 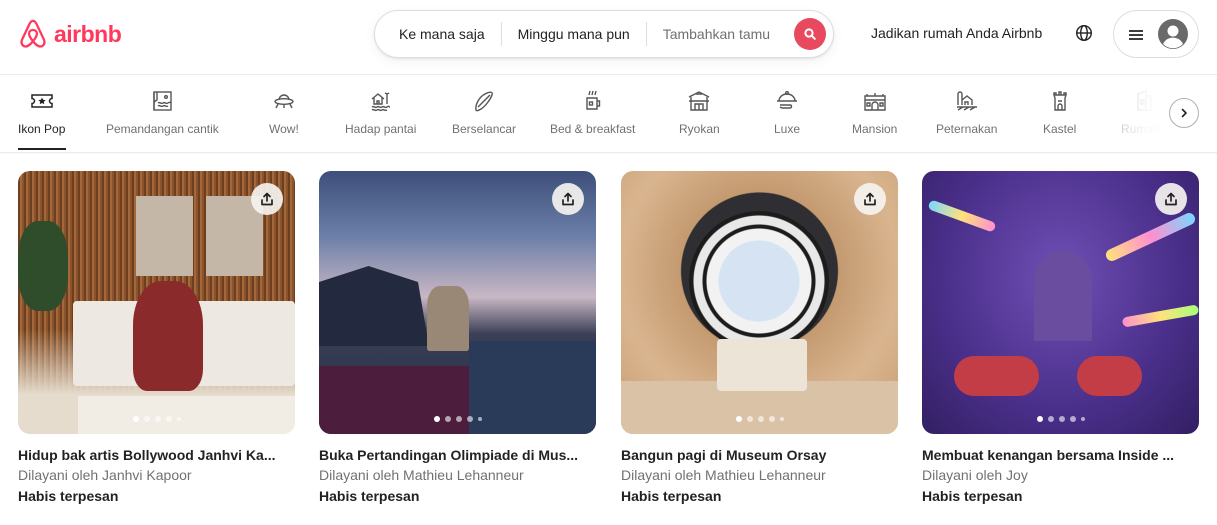 I want to click on become-host-link: Jadikan rumah Anda Airbnb, so click(x=956, y=33).